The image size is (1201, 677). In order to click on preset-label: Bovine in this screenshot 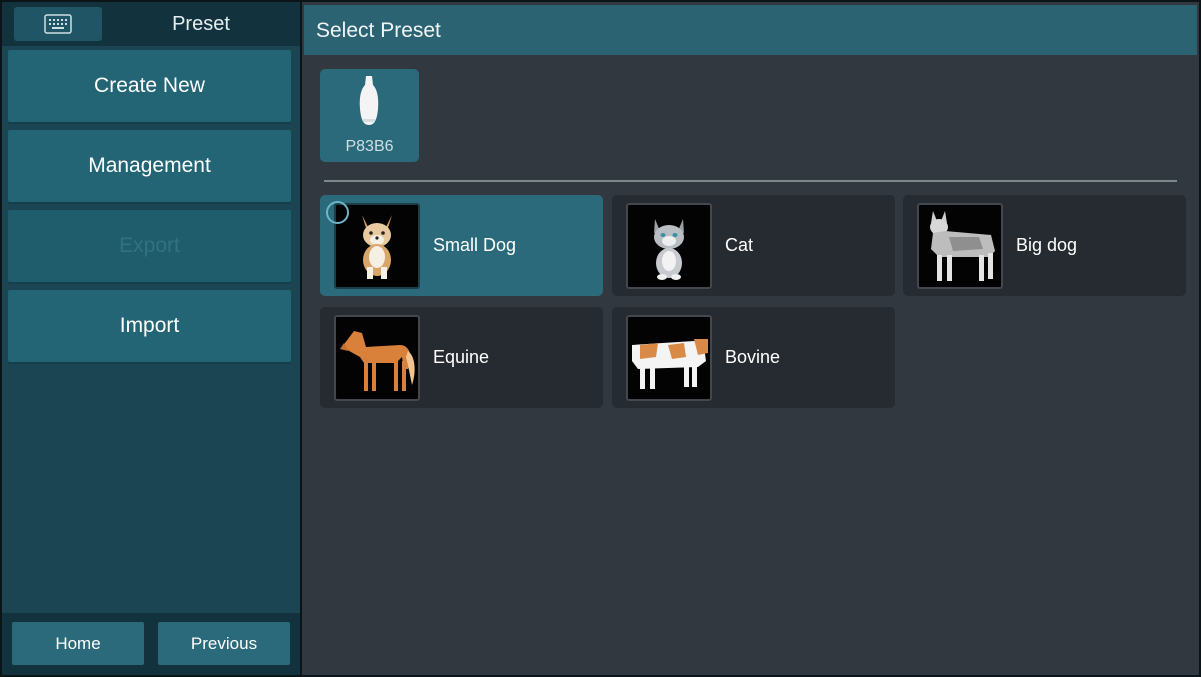, I will do `click(753, 357)`.